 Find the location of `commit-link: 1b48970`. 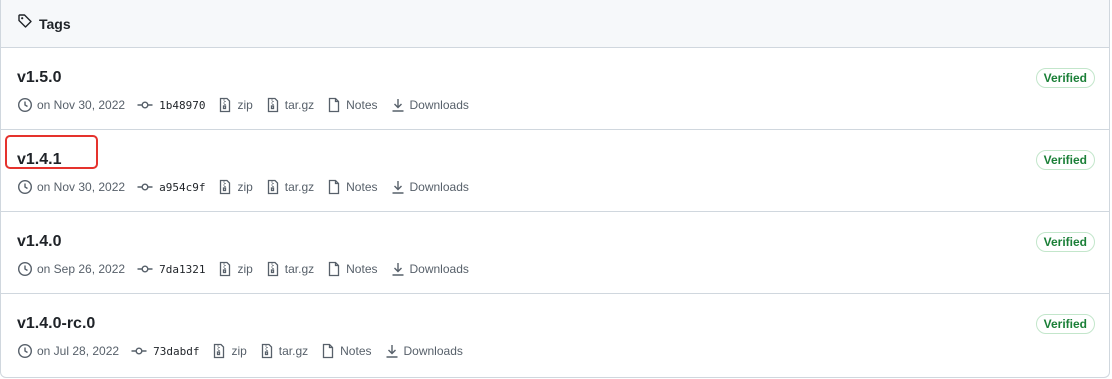

commit-link: 1b48970 is located at coordinates (171, 105).